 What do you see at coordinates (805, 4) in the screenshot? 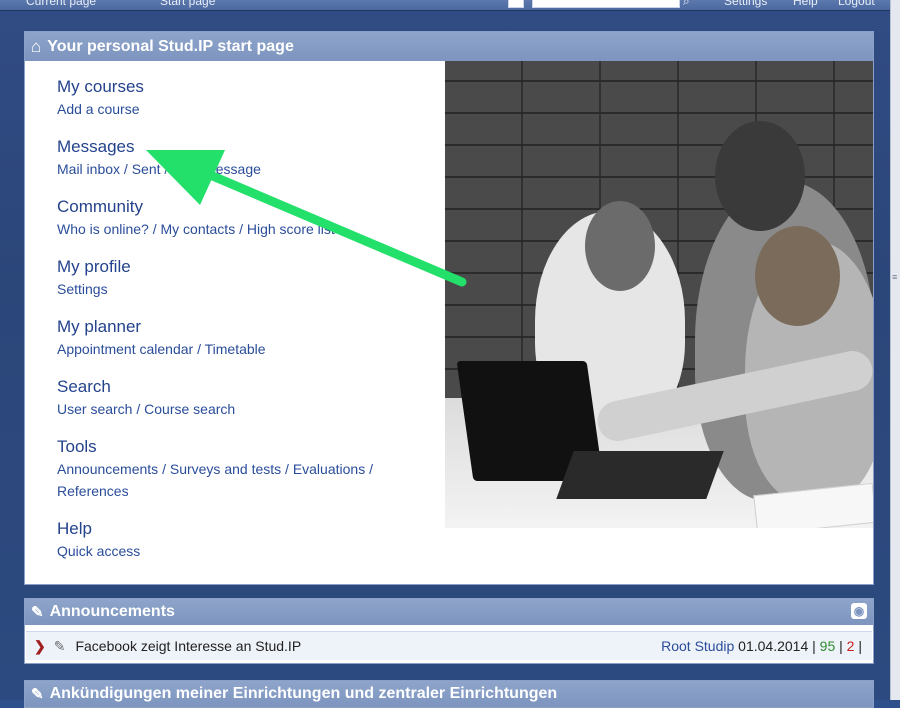
I see `help-link: Help` at bounding box center [805, 4].